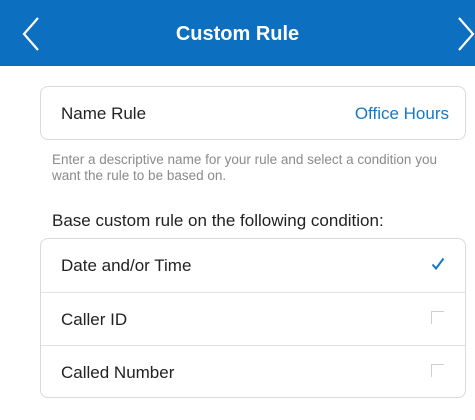 Image resolution: width=475 pixels, height=420 pixels. I want to click on name-rule-label: Name Rule, so click(104, 113).